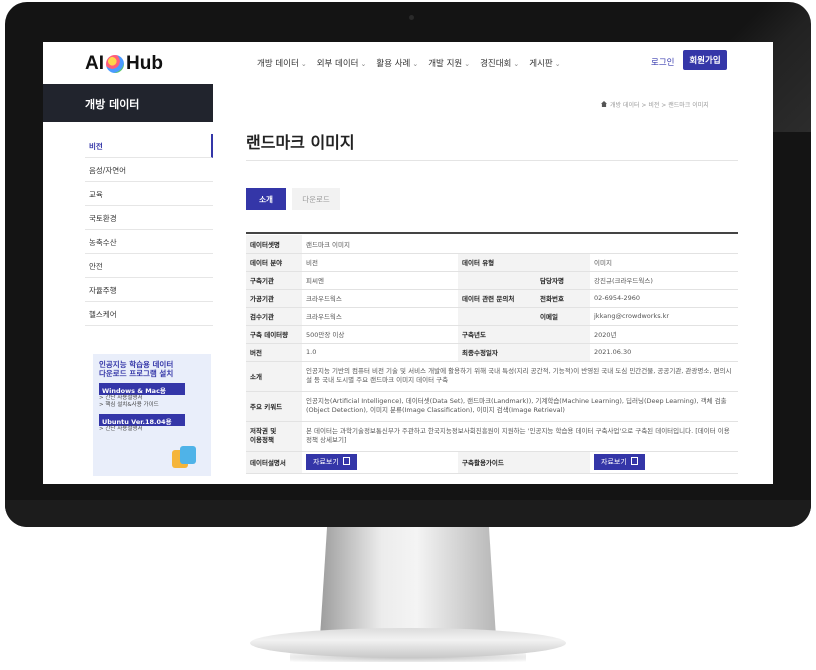 The height and width of the screenshot is (670, 816). I want to click on sidebar-item-autonomous-driving: 자율주행, so click(149, 290).